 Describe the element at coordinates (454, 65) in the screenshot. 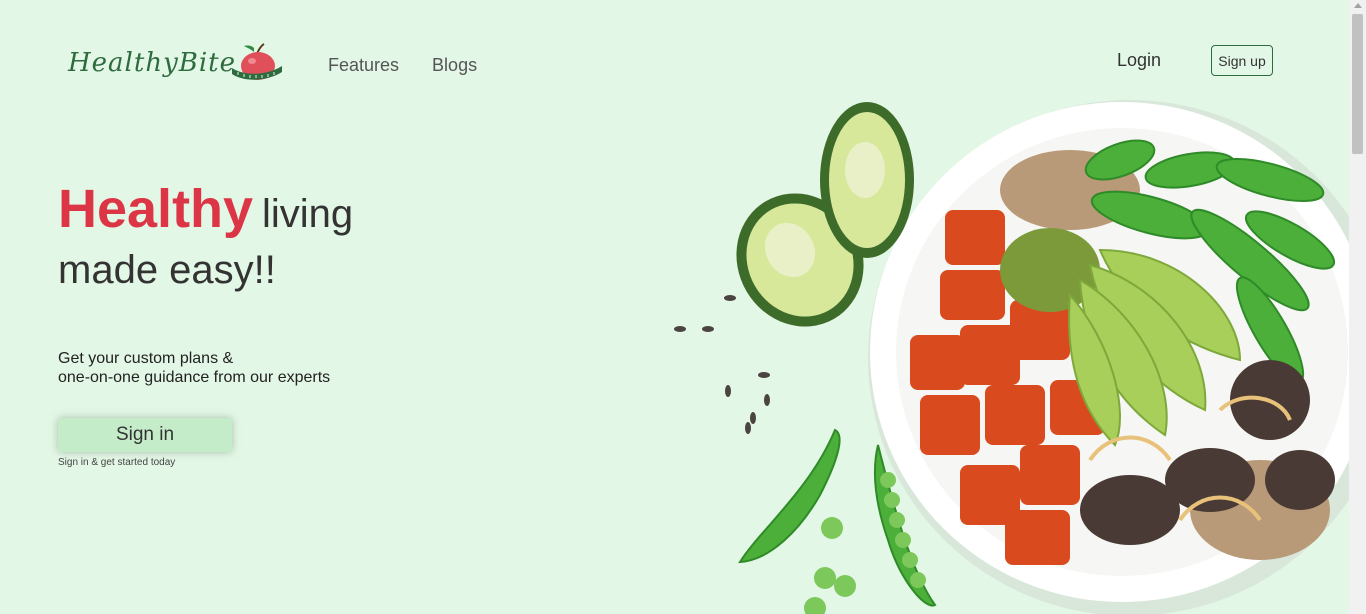

I see `nav-blogs-link: Blogs` at that location.